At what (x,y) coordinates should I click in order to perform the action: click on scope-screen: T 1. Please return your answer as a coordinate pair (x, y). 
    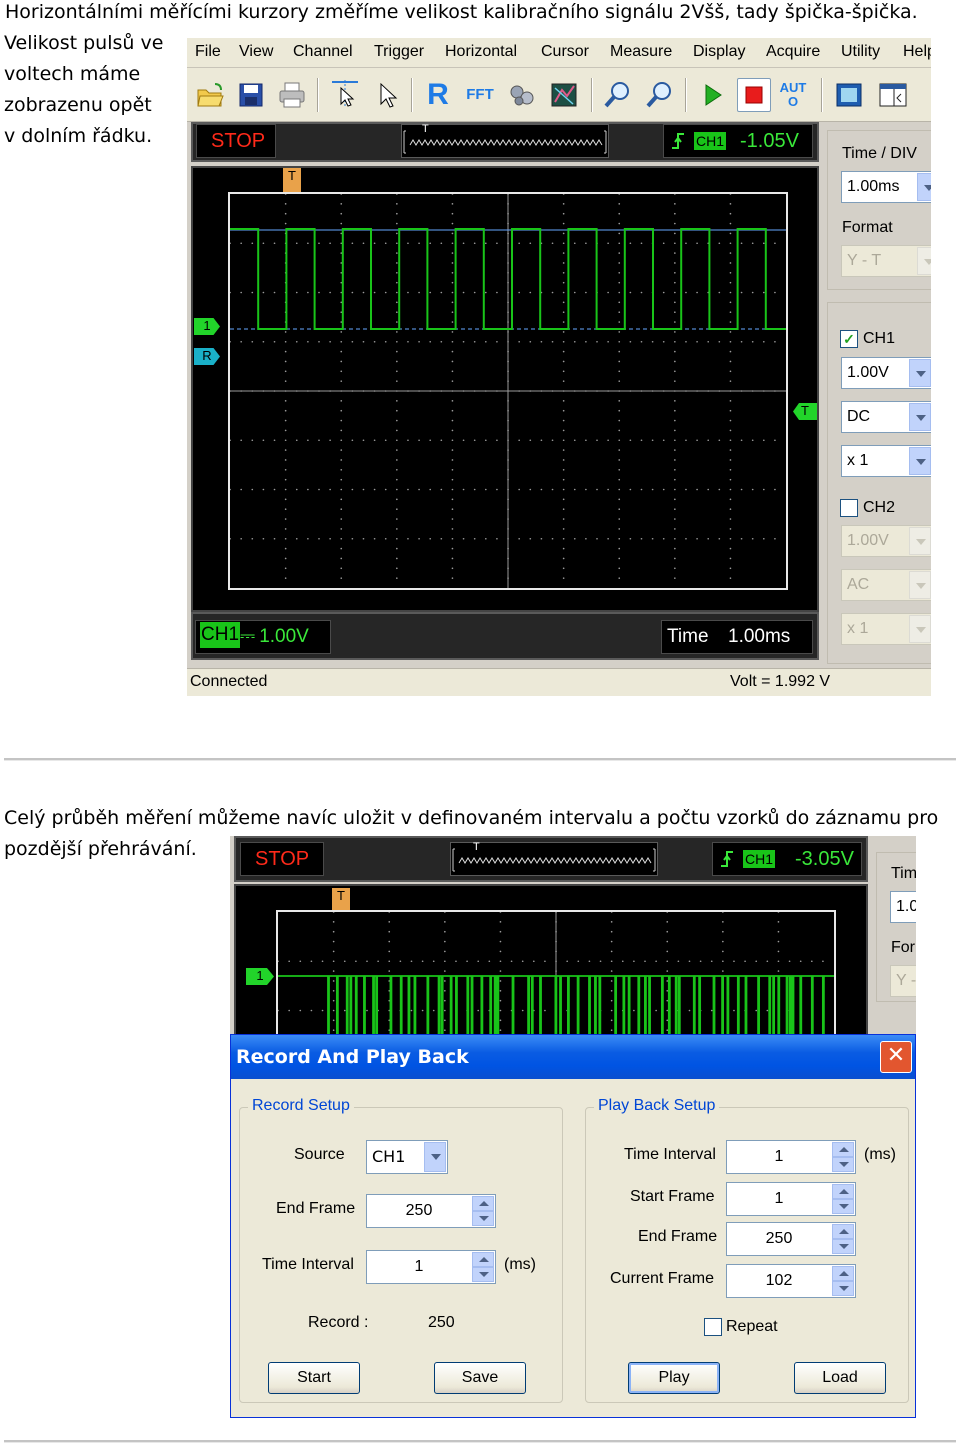
    Looking at the image, I should click on (551, 988).